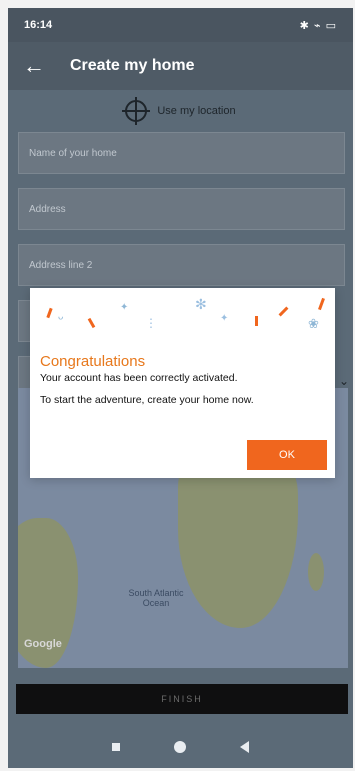 This screenshot has width=355, height=771. What do you see at coordinates (181, 153) in the screenshot?
I see `home-name-field: Name of your home` at bounding box center [181, 153].